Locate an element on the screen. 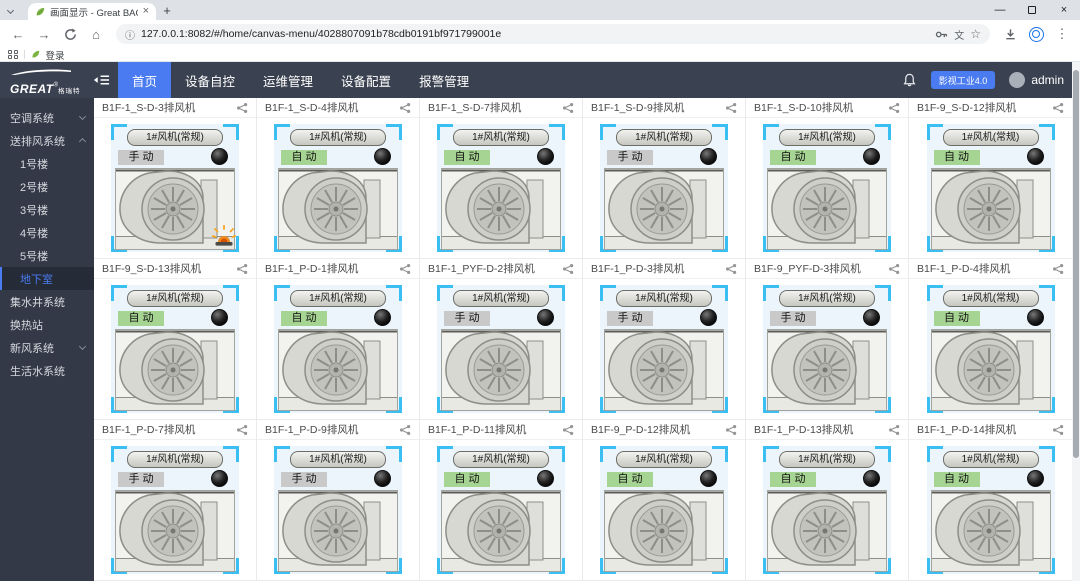 This screenshot has width=1080, height=581. translate-icon: 文 is located at coordinates (959, 34).